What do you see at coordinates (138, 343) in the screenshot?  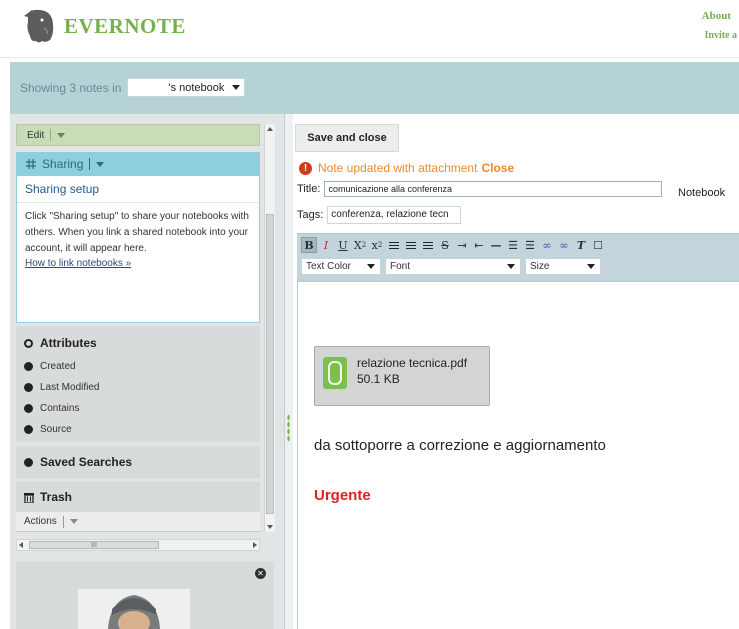 I see `attributes-header: Attributes` at bounding box center [138, 343].